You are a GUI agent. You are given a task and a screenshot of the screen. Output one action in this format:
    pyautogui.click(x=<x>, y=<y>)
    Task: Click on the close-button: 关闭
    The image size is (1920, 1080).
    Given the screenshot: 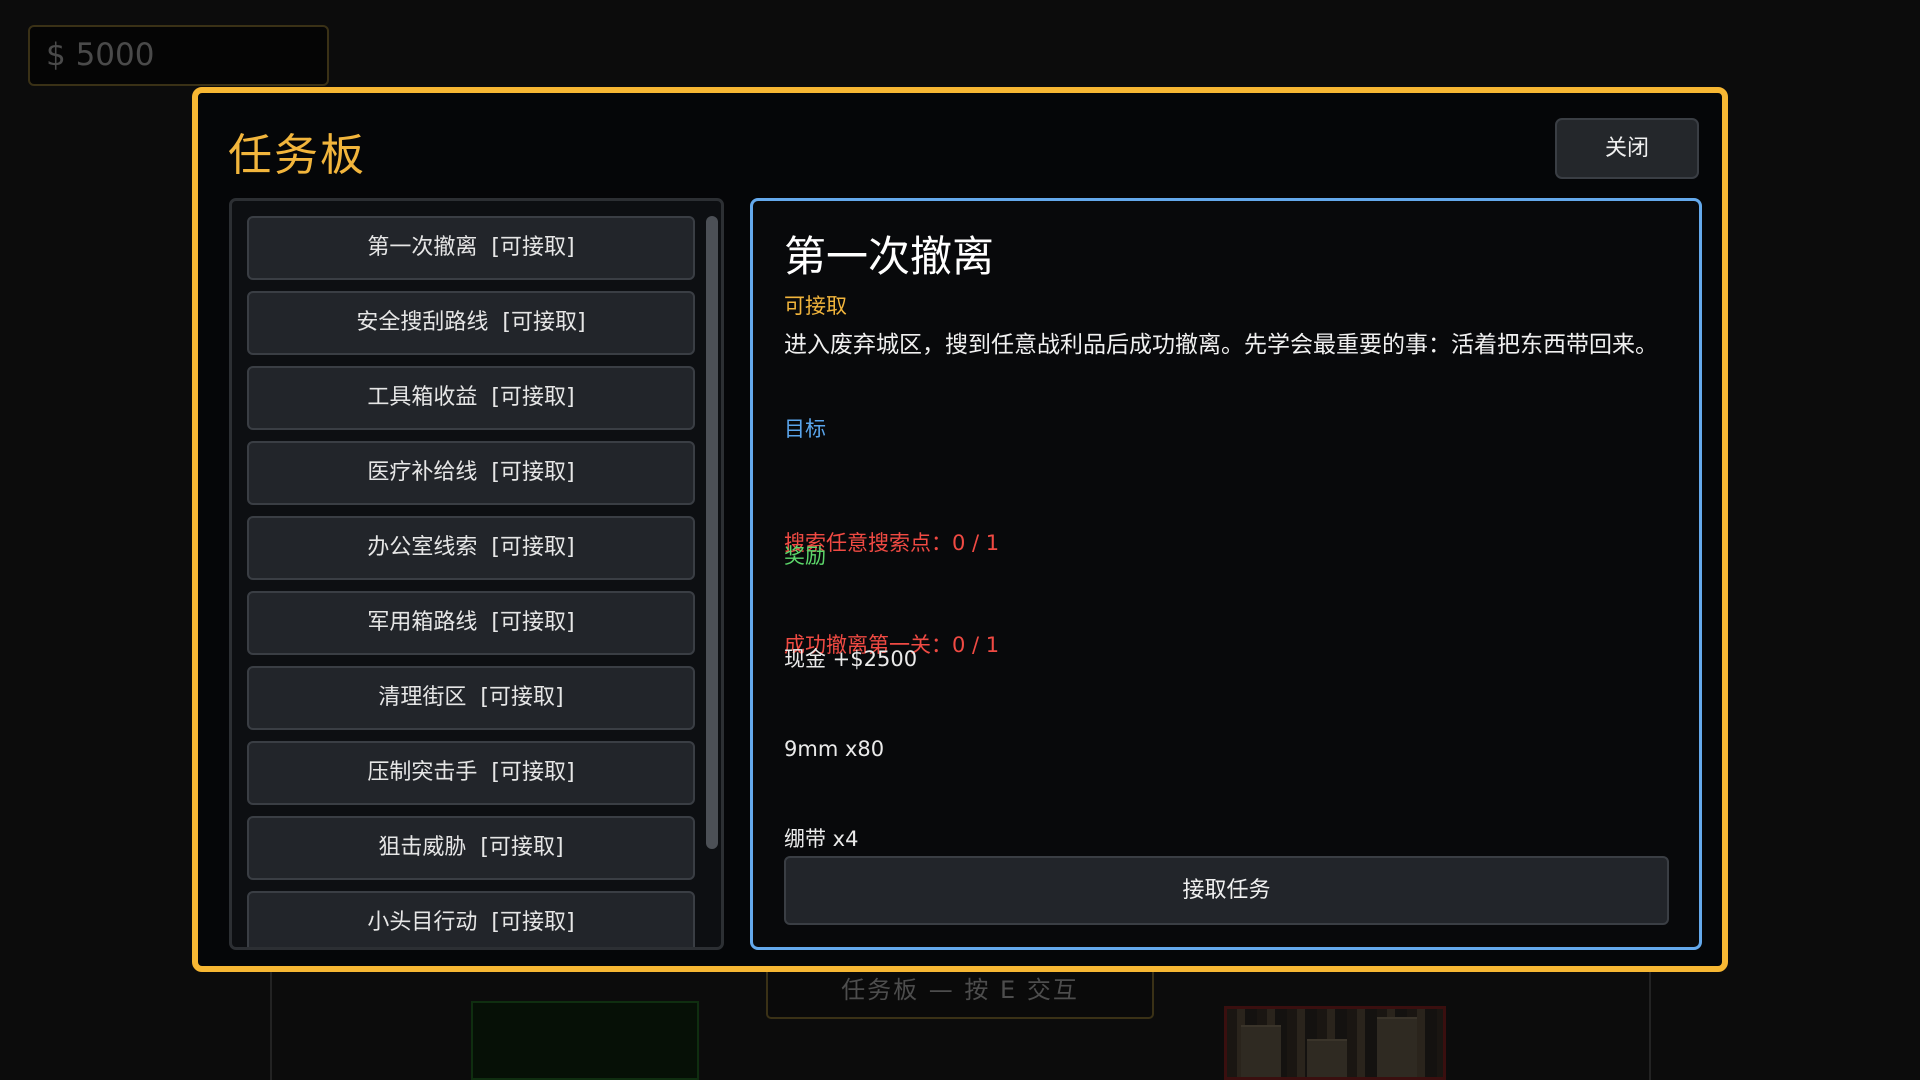 What is the action you would take?
    pyautogui.click(x=1627, y=148)
    